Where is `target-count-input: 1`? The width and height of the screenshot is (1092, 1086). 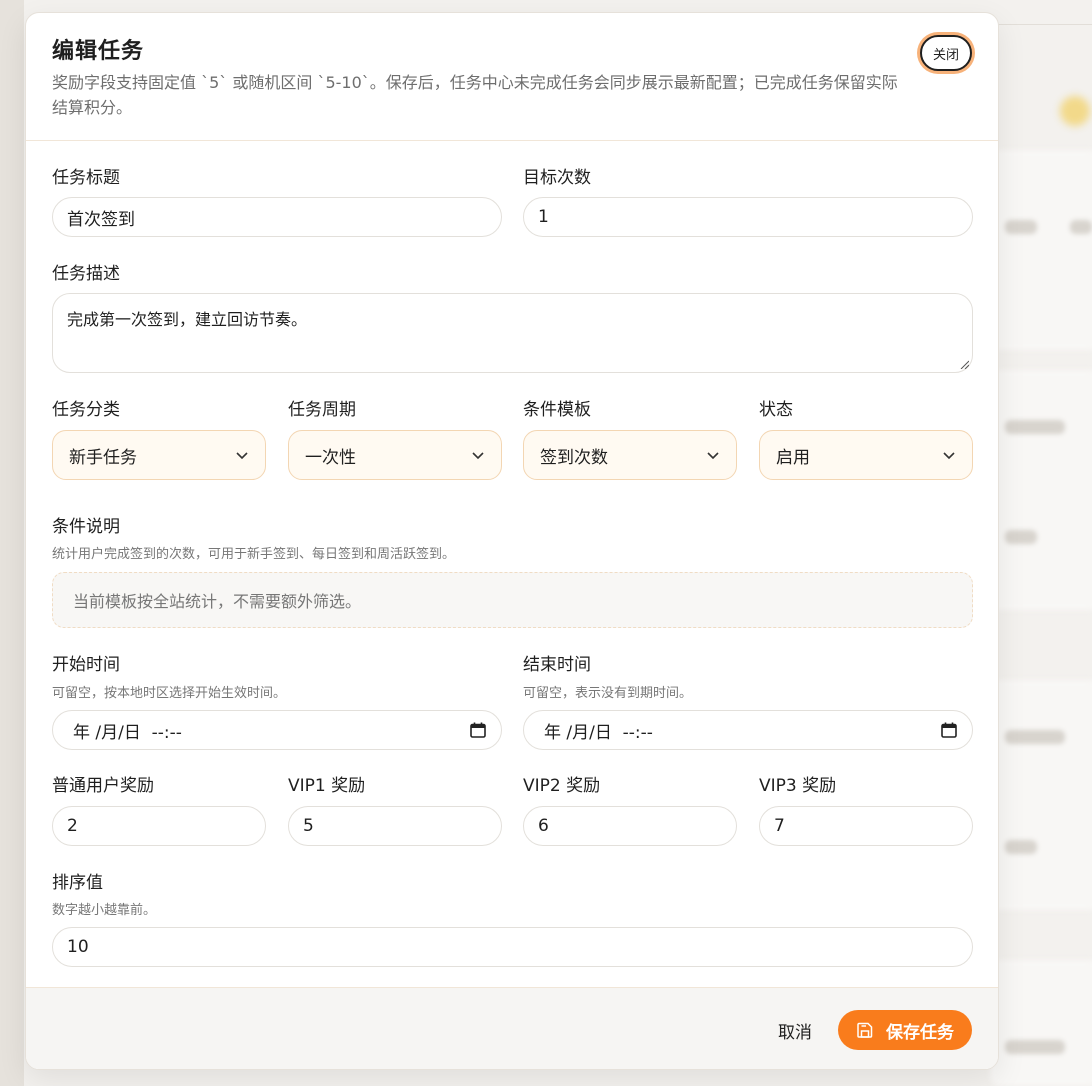 target-count-input: 1 is located at coordinates (748, 217).